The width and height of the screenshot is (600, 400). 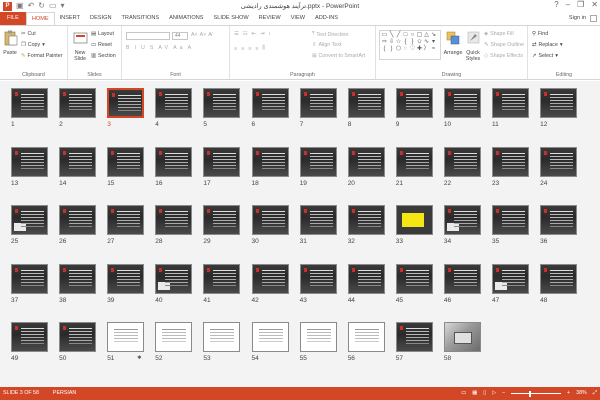 I want to click on zoom-in-button: +, so click(x=568, y=393).